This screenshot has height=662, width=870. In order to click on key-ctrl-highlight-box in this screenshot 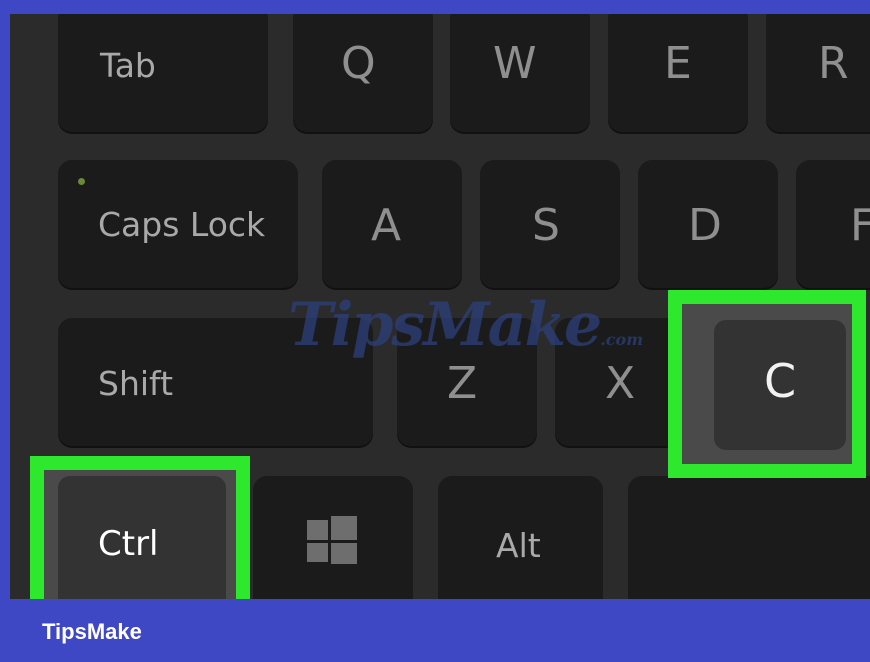, I will do `click(140, 527)`.